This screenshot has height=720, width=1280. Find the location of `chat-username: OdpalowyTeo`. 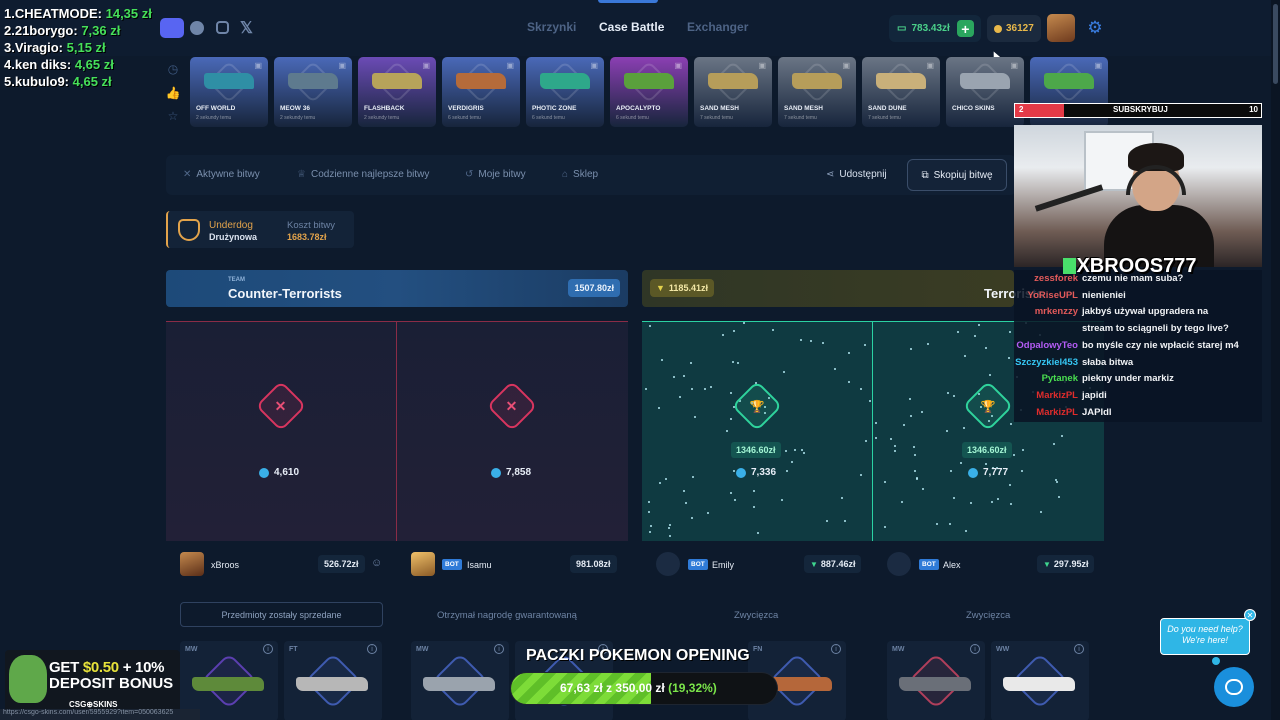

chat-username: OdpalowyTeo is located at coordinates (1047, 345).